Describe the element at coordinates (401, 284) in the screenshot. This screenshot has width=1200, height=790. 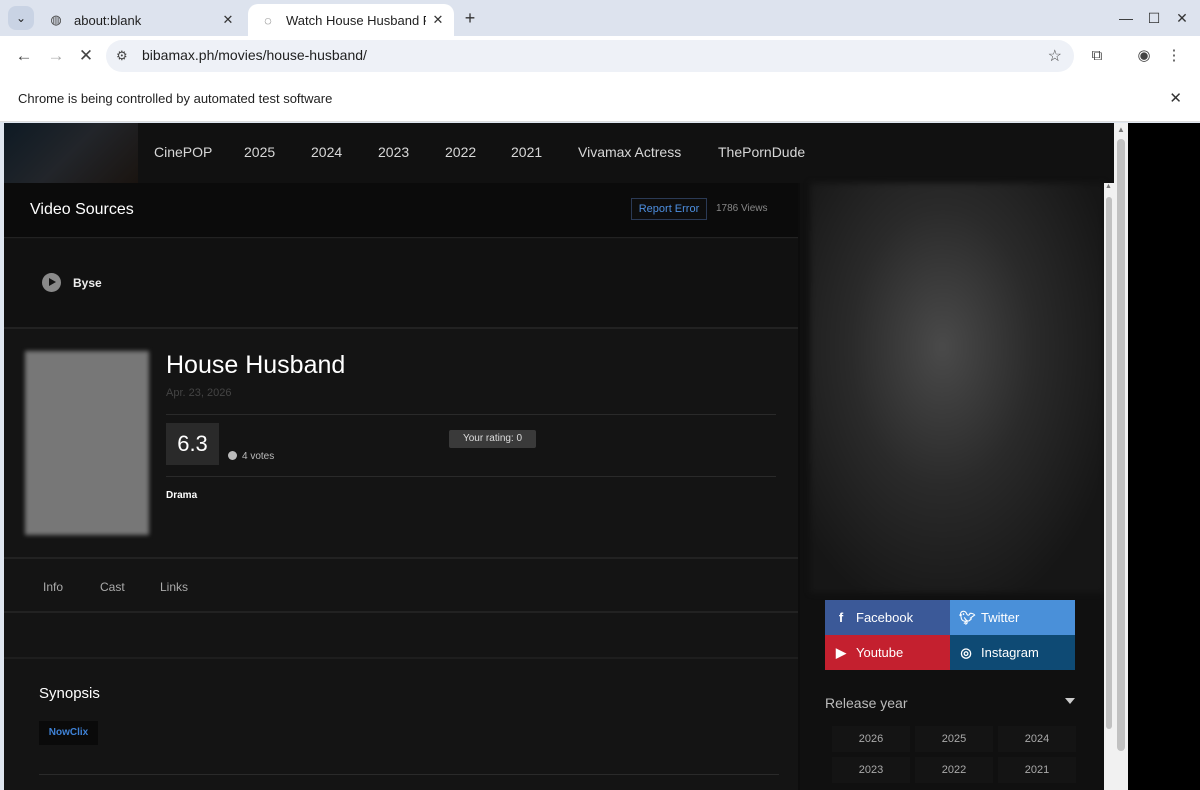
I see `video-source-list: Byse` at that location.